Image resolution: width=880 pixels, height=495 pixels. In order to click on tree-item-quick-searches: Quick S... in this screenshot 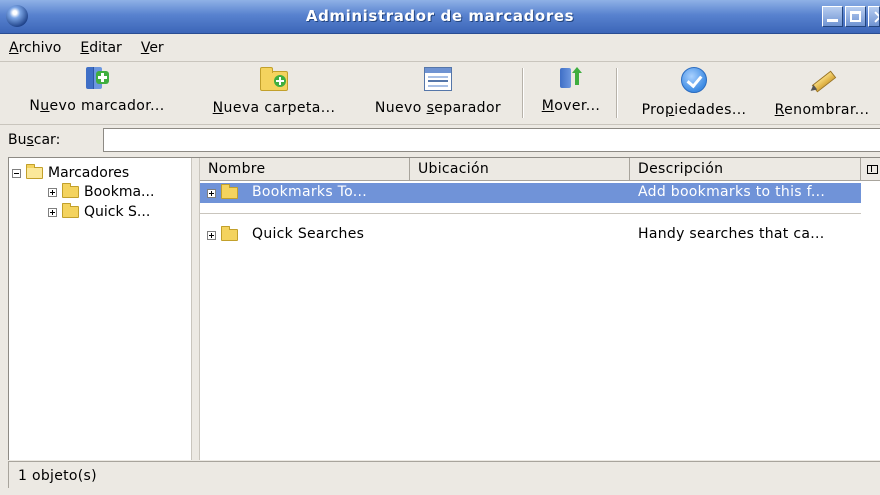, I will do `click(99, 212)`.